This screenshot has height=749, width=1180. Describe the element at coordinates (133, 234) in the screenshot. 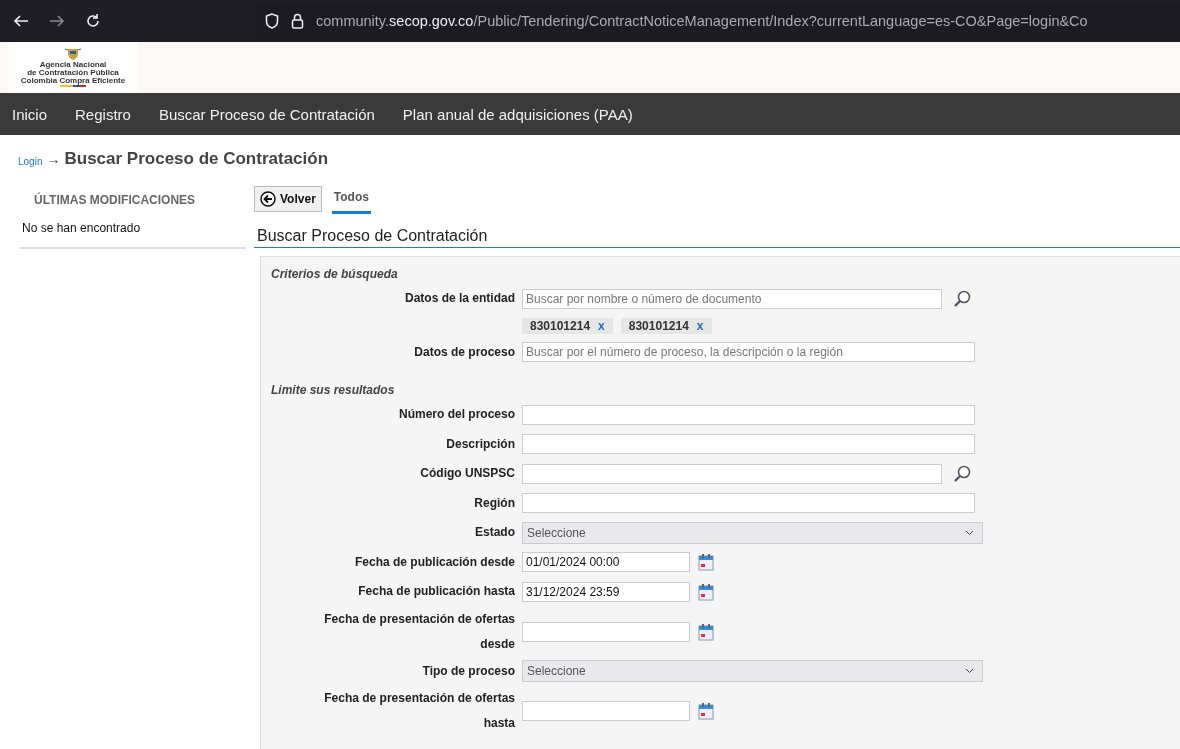

I see `sidebar-empty-text: No se han encontrado` at that location.